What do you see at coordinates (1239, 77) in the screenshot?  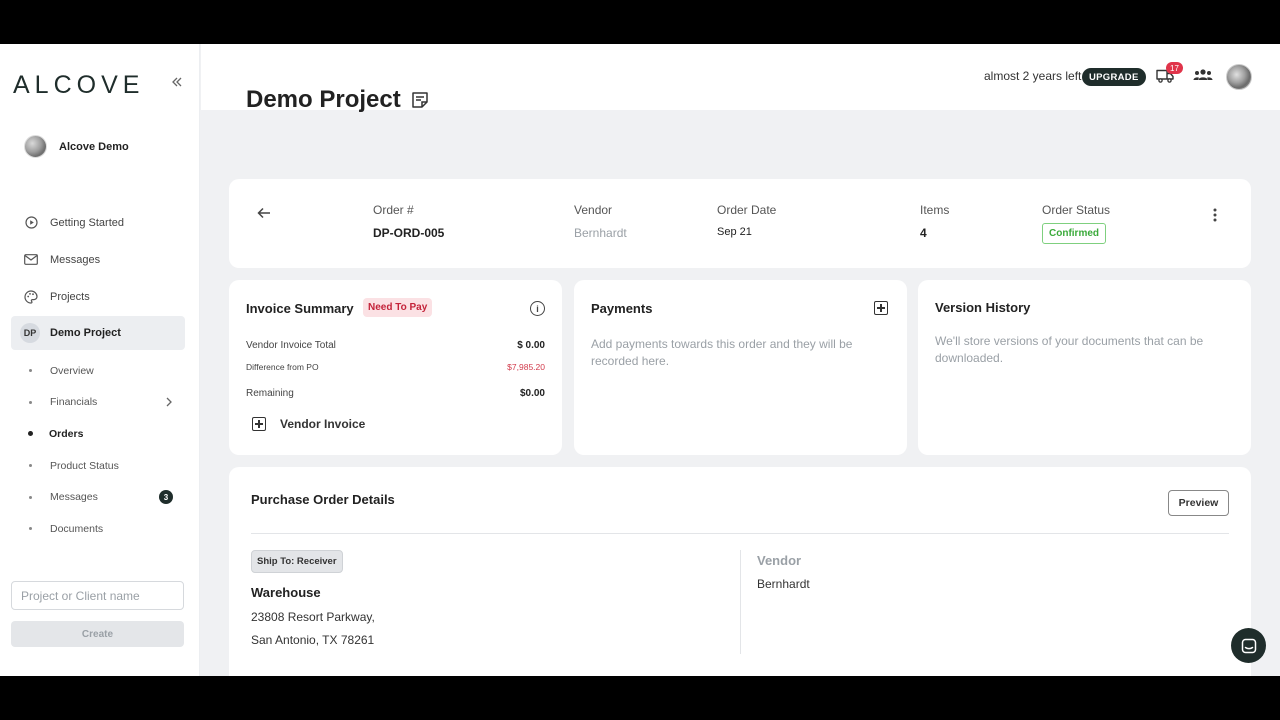 I see `user-avatar` at bounding box center [1239, 77].